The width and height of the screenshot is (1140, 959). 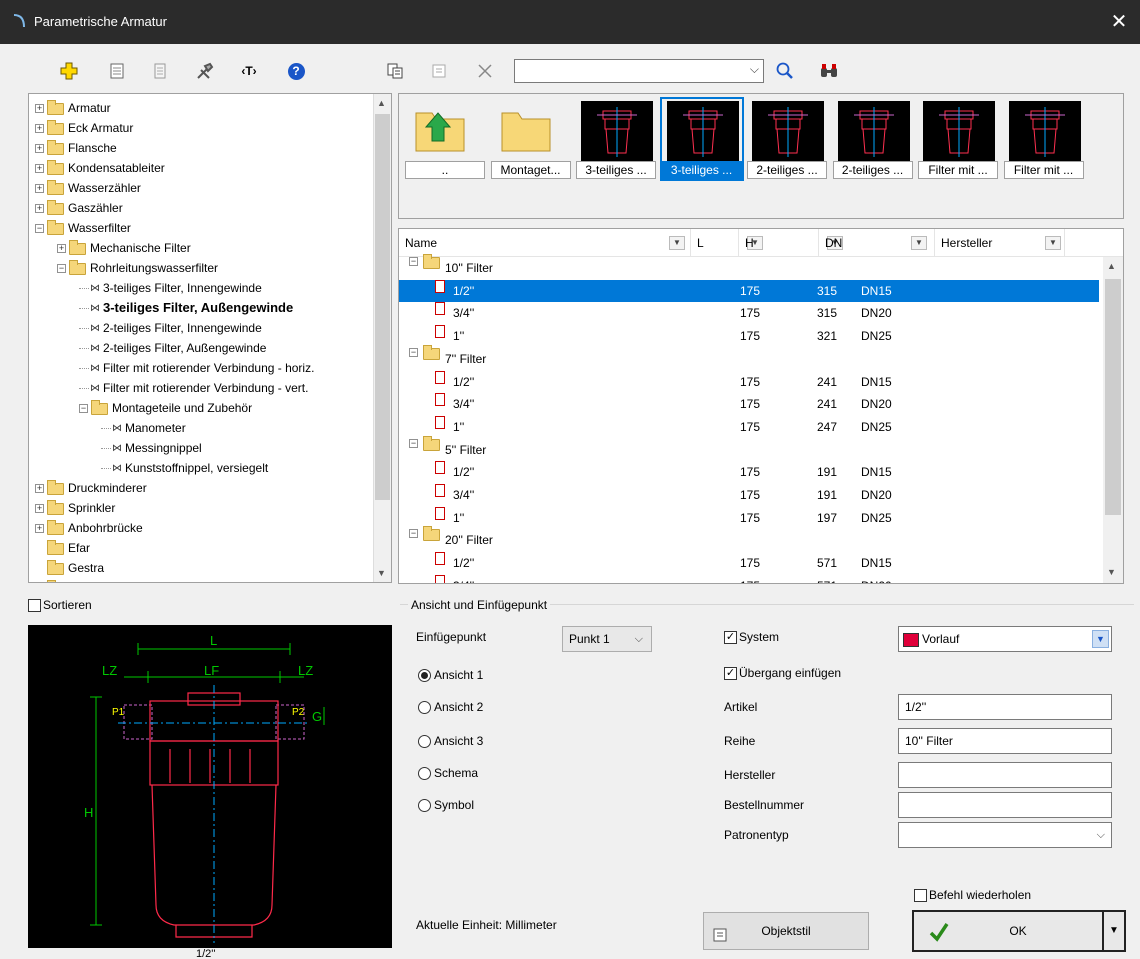 I want to click on list-icon, so click(x=439, y=71).